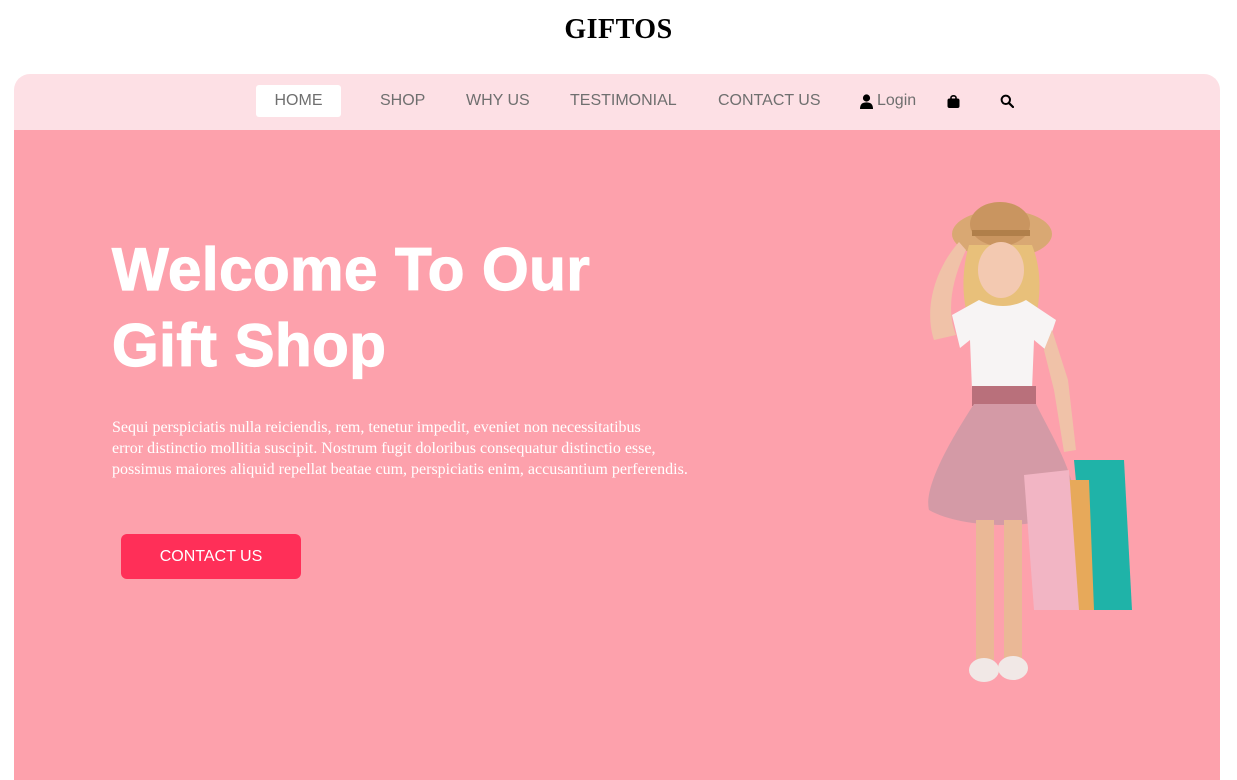 Image resolution: width=1237 pixels, height=780 pixels. Describe the element at coordinates (618, 30) in the screenshot. I see `brand-logo: GIFTOS` at that location.